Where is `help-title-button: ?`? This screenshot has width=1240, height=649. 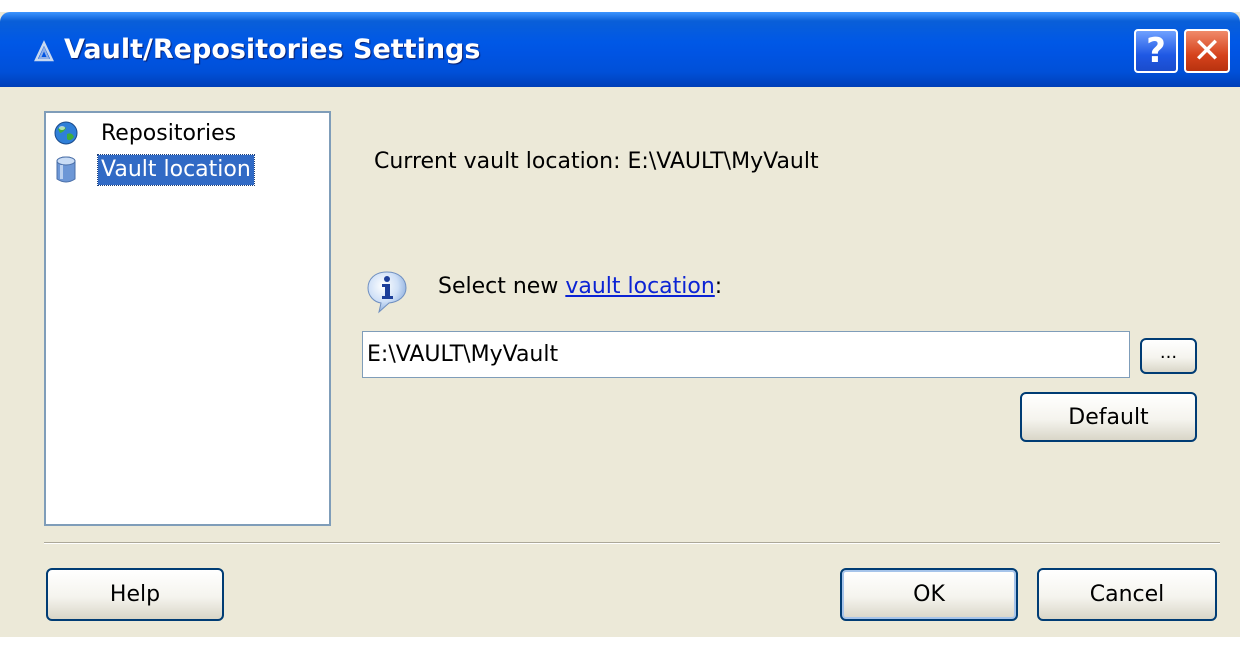 help-title-button: ? is located at coordinates (1156, 51).